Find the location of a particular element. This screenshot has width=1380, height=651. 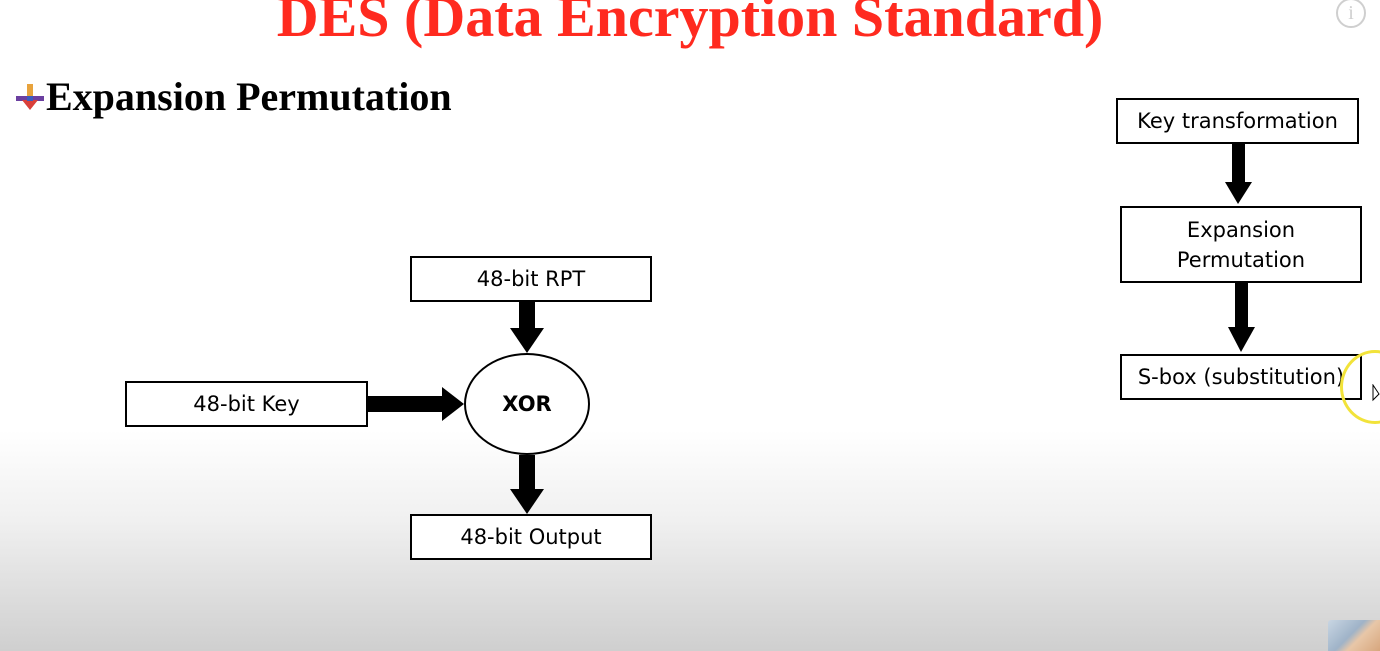

arrow-rpt-to-xor is located at coordinates (527, 327).